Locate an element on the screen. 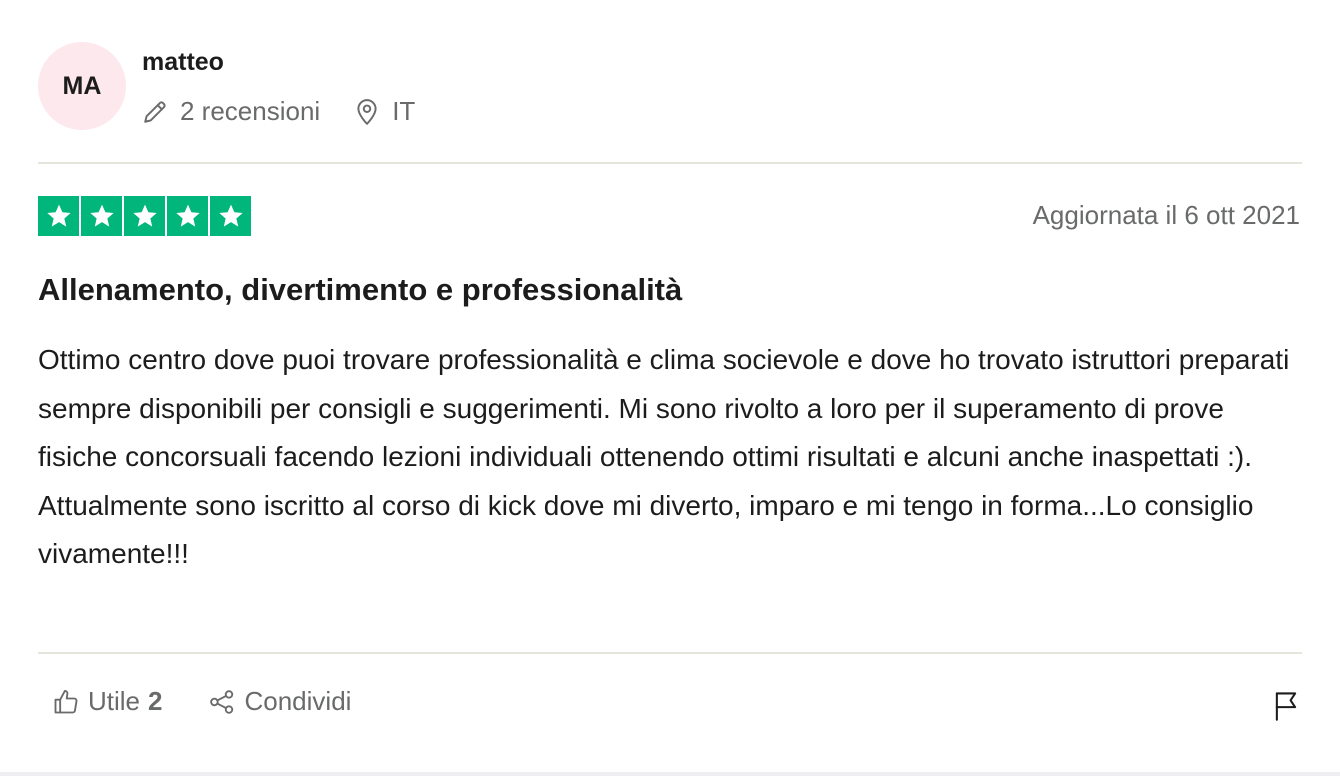 The image size is (1340, 776). useful-button: Utile 2 is located at coordinates (107, 701).